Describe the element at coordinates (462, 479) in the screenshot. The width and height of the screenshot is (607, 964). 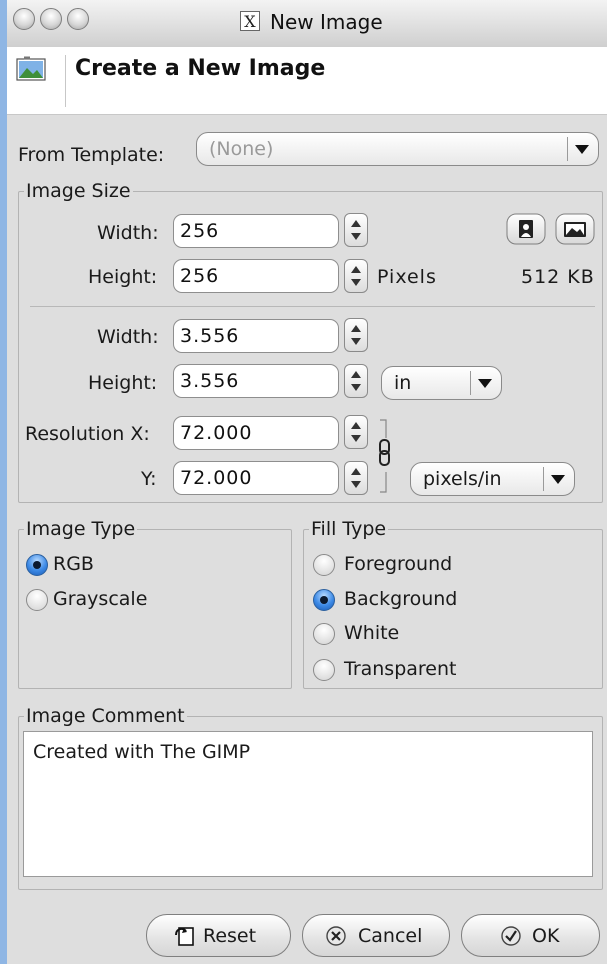
I see `res-unit-select-value: pixels/in` at that location.